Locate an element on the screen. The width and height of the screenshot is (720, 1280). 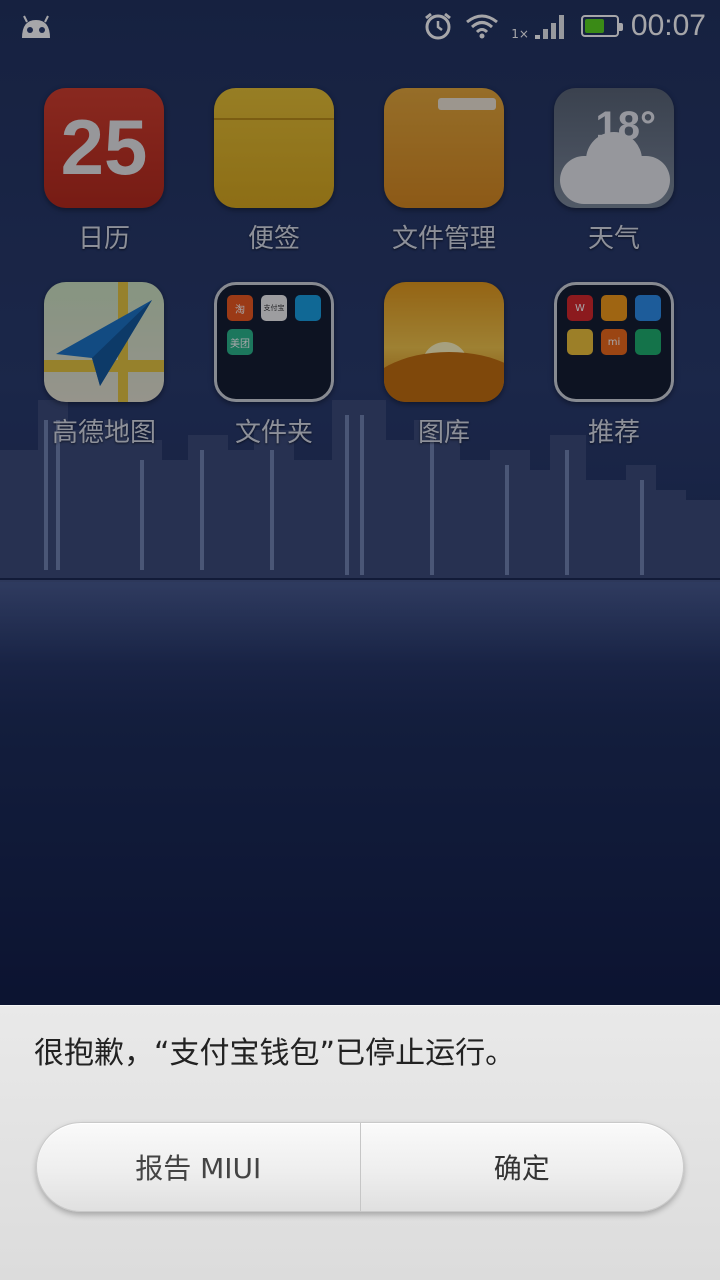
dialog-message: 很抱歉，“支付宝钱包”已停止运行。 is located at coordinates (275, 1053).